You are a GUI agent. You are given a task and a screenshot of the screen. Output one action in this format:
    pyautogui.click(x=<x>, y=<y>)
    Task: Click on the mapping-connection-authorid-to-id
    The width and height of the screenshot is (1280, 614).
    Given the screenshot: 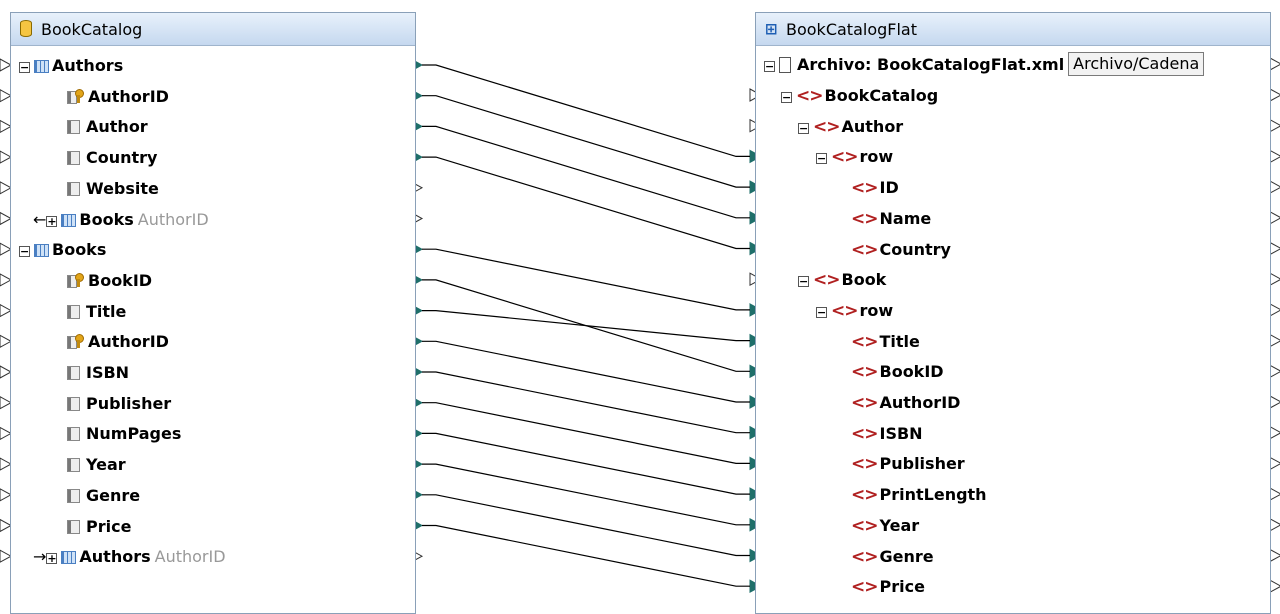 What is the action you would take?
    pyautogui.click(x=586, y=141)
    